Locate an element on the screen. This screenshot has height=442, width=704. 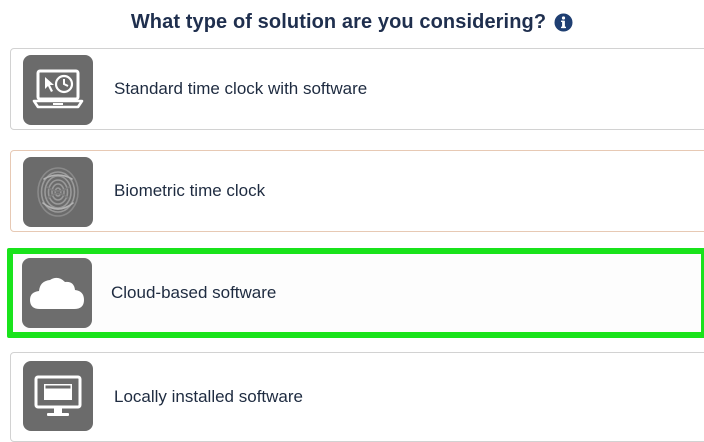
desktop-monitor-icon is located at coordinates (58, 395).